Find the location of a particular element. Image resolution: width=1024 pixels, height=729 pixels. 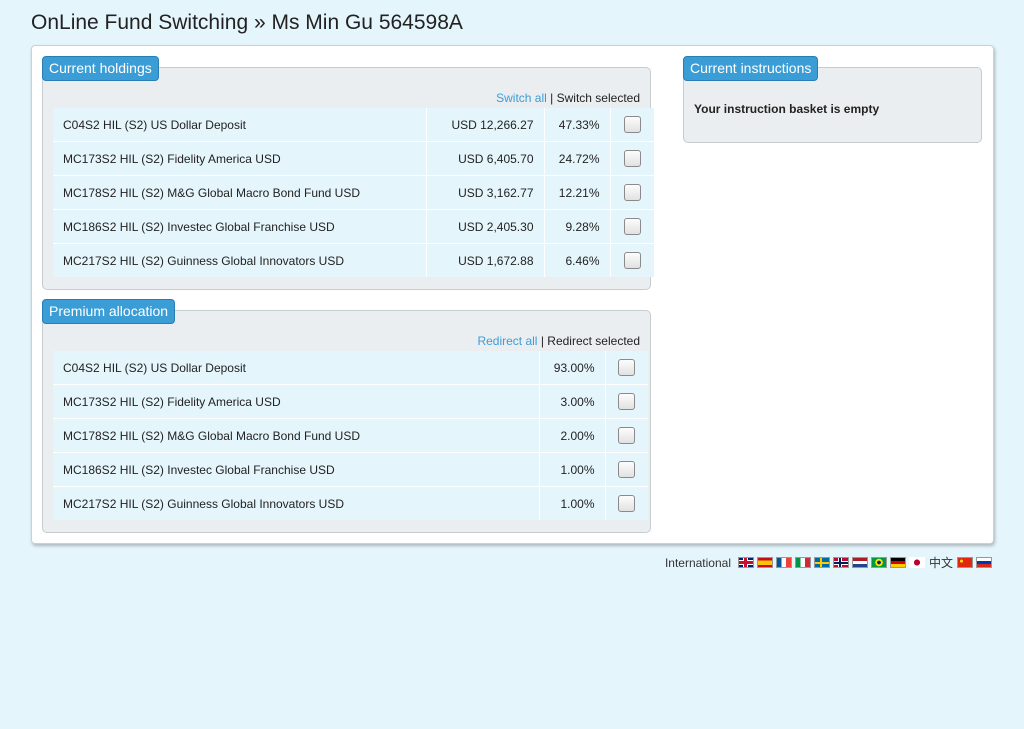

fund-value: USD 2,405.30 is located at coordinates (485, 226).